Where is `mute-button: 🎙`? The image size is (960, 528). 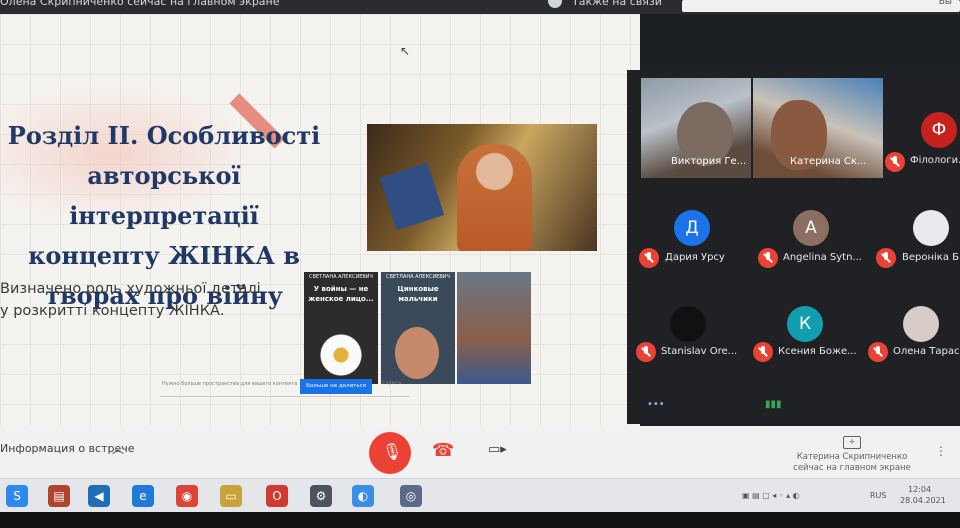 mute-button: 🎙 is located at coordinates (390, 453).